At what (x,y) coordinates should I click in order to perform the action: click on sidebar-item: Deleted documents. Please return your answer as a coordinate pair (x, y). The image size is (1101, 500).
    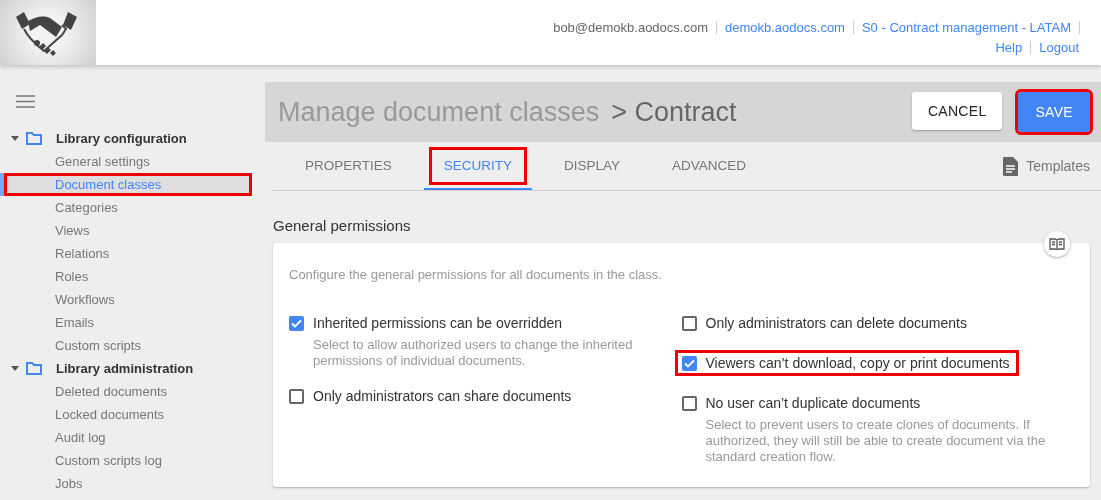
    Looking at the image, I should click on (128, 391).